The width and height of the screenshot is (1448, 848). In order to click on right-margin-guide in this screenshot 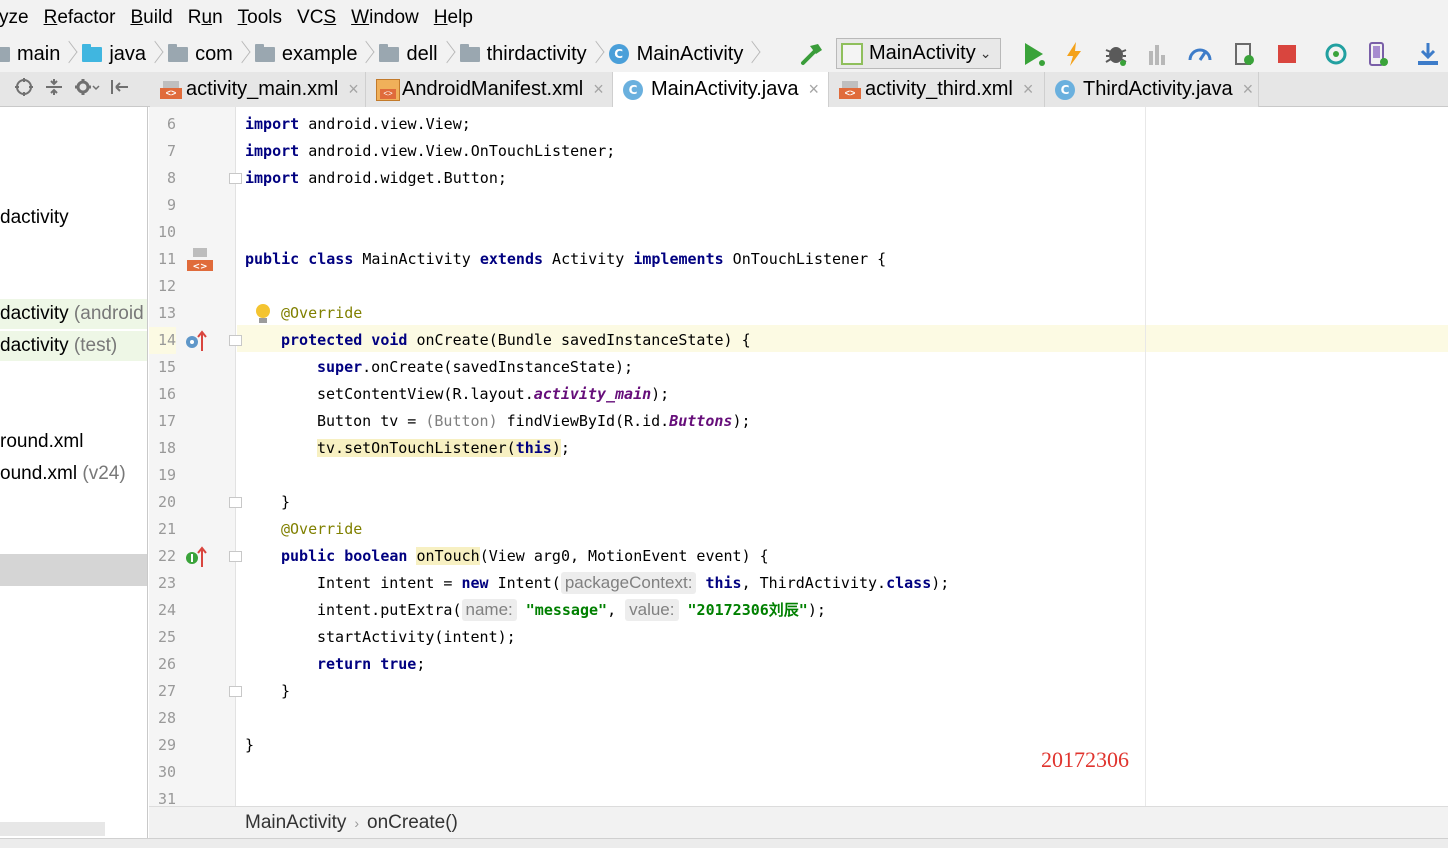, I will do `click(1145, 456)`.